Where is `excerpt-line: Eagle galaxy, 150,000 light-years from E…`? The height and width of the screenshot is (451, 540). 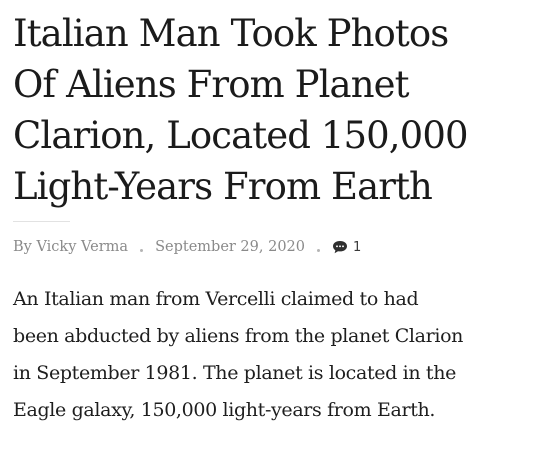 excerpt-line: Eagle galaxy, 150,000 light-years from E… is located at coordinates (224, 410).